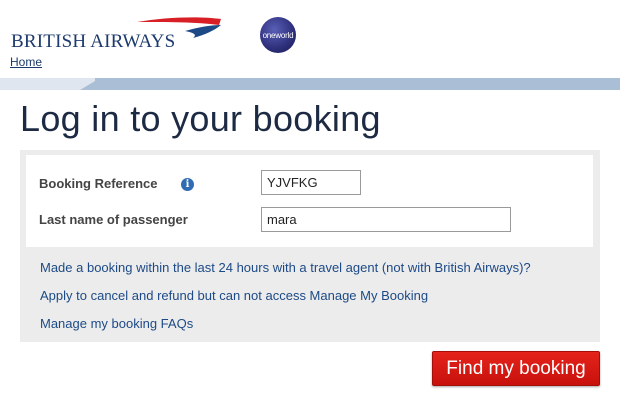  Describe the element at coordinates (516, 368) in the screenshot. I see `find-my-booking-button: Find my booking` at that location.